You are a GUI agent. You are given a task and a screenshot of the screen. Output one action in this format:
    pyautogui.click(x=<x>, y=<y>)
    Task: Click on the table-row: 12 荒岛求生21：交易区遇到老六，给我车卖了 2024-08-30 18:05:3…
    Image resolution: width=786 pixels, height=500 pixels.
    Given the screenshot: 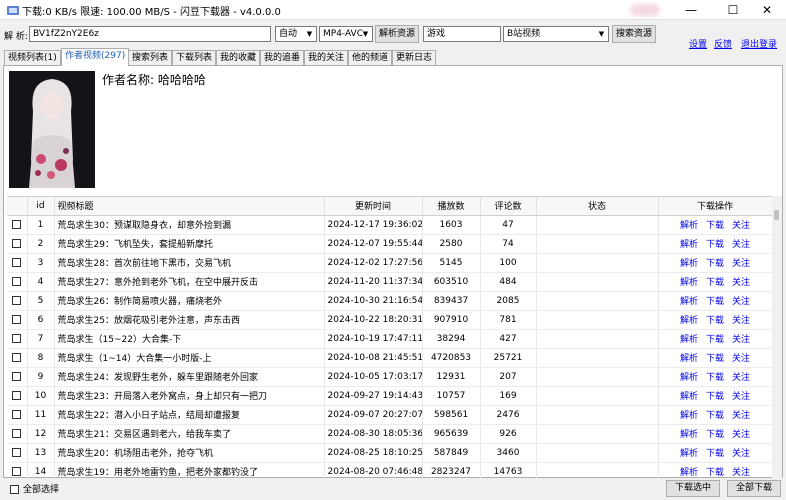 What is the action you would take?
    pyautogui.click(x=389, y=434)
    